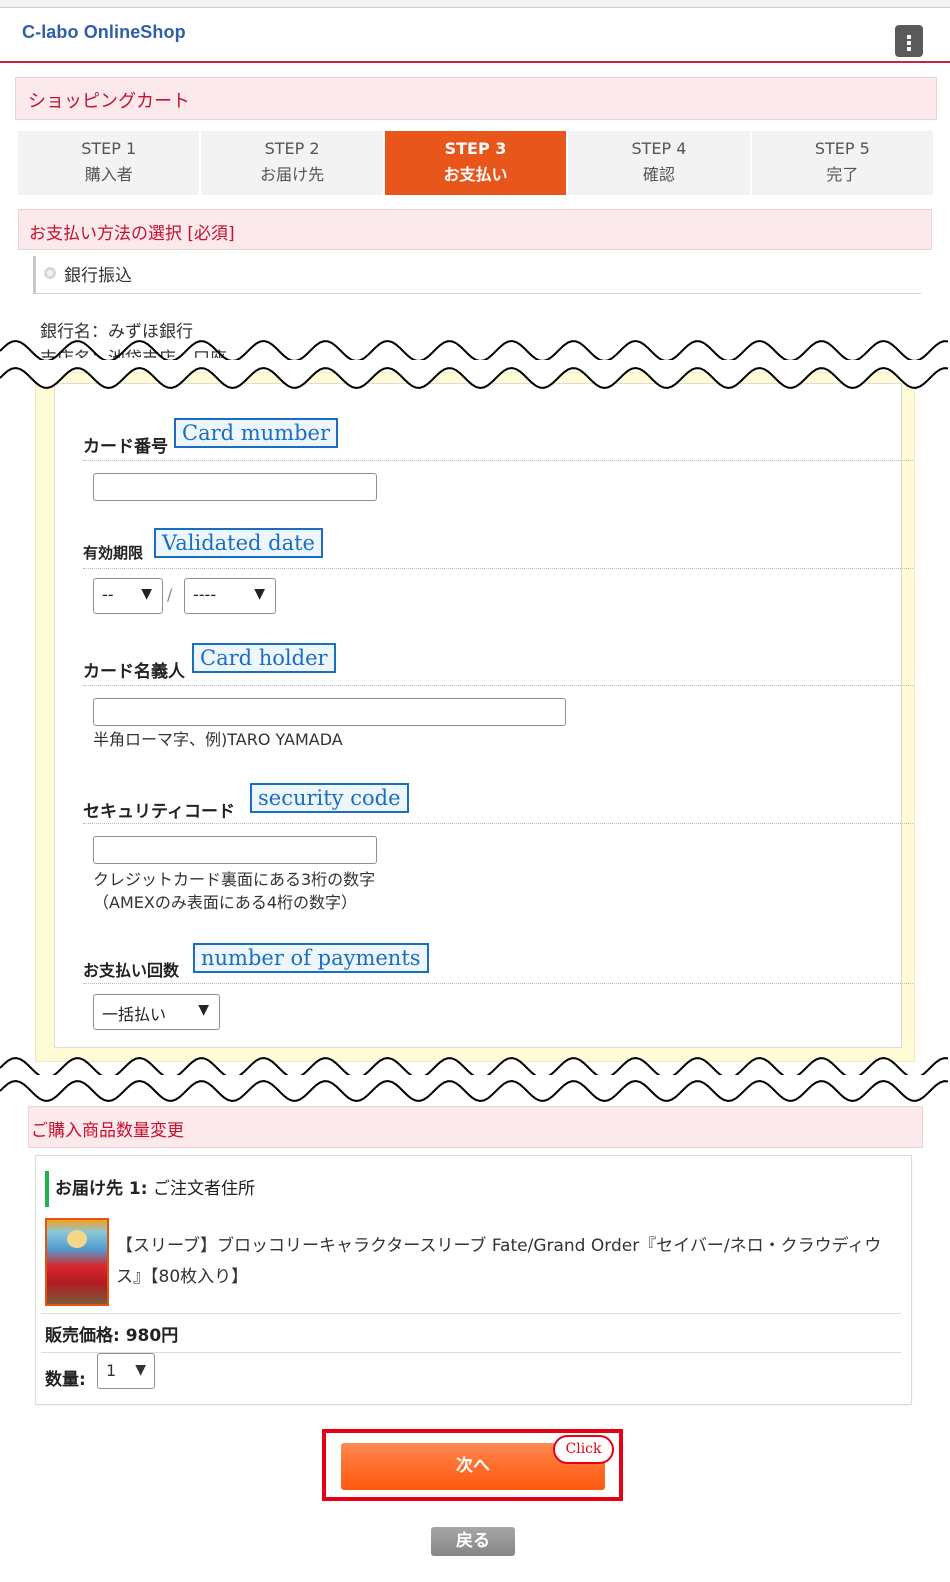 The width and height of the screenshot is (950, 1582). I want to click on card-holder-annotation: Card holder, so click(264, 658).